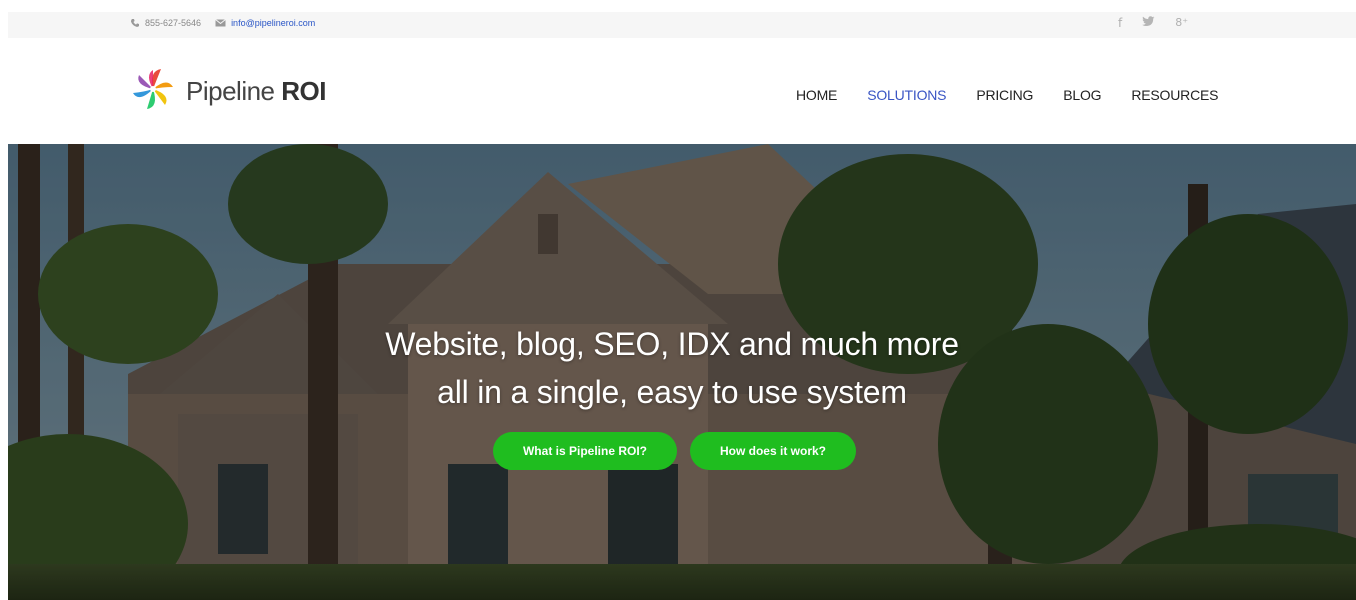  What do you see at coordinates (303, 91) in the screenshot?
I see `logo-text-bold: ROI` at bounding box center [303, 91].